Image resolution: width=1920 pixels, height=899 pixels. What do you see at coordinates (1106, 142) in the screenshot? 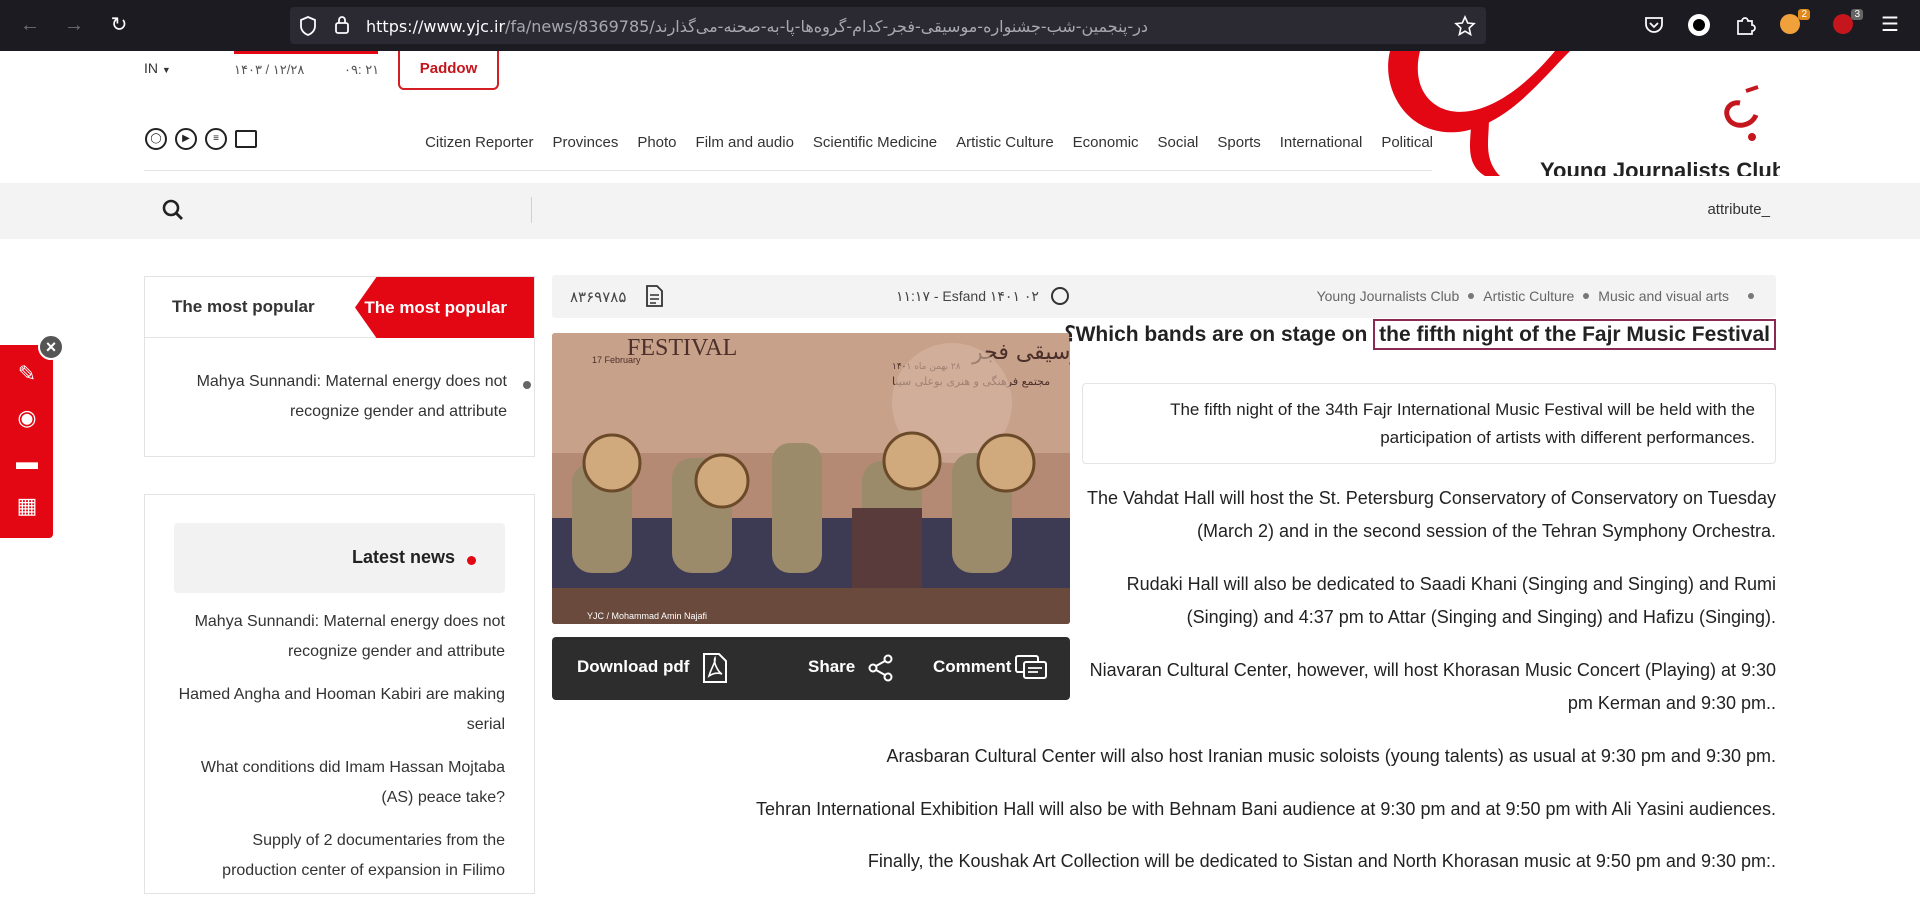
I see `nav-economic: Economic` at bounding box center [1106, 142].